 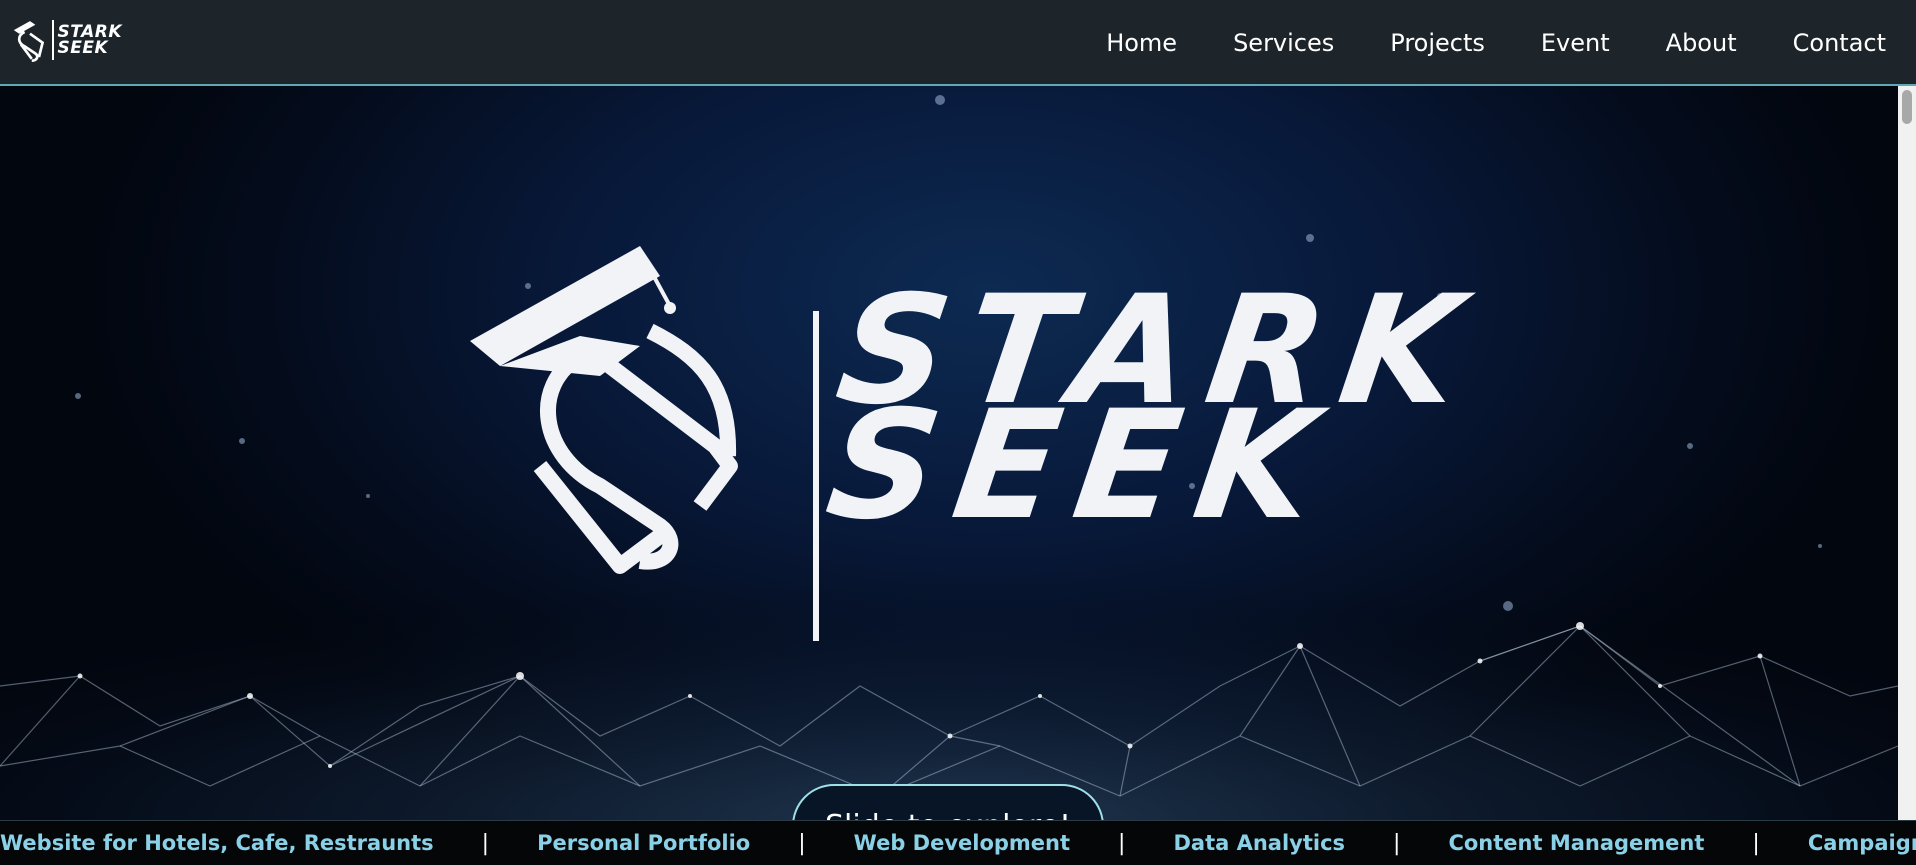 What do you see at coordinates (1575, 43) in the screenshot?
I see `nav-event: Event` at bounding box center [1575, 43].